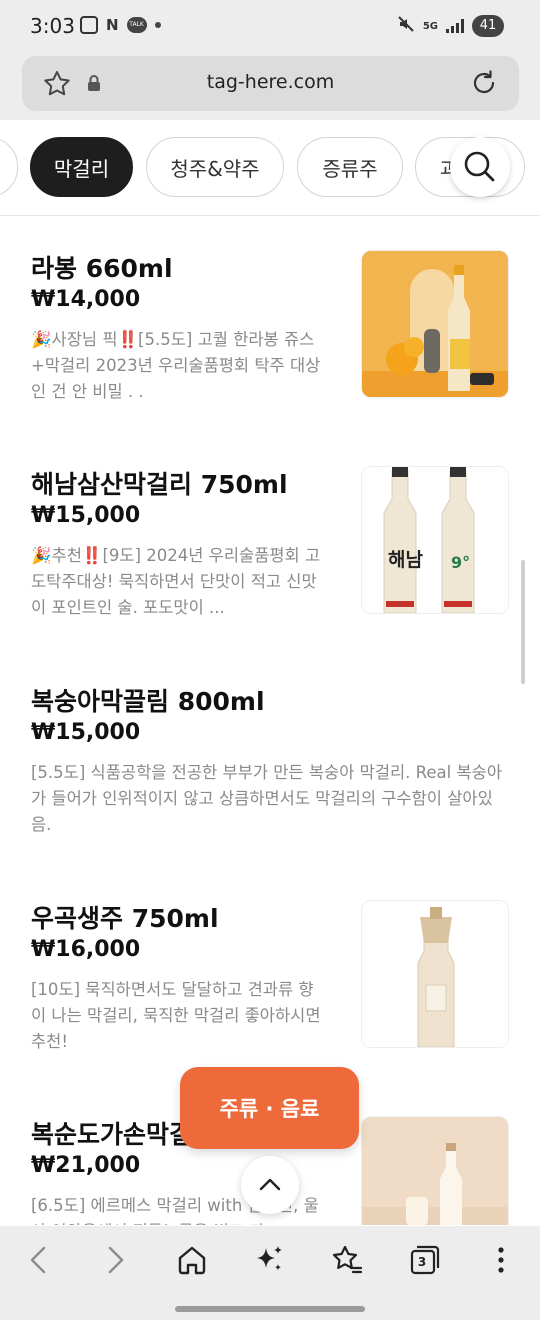 Image resolution: width=540 pixels, height=1320 pixels. I want to click on bottle-label-degree: 9°, so click(461, 562).